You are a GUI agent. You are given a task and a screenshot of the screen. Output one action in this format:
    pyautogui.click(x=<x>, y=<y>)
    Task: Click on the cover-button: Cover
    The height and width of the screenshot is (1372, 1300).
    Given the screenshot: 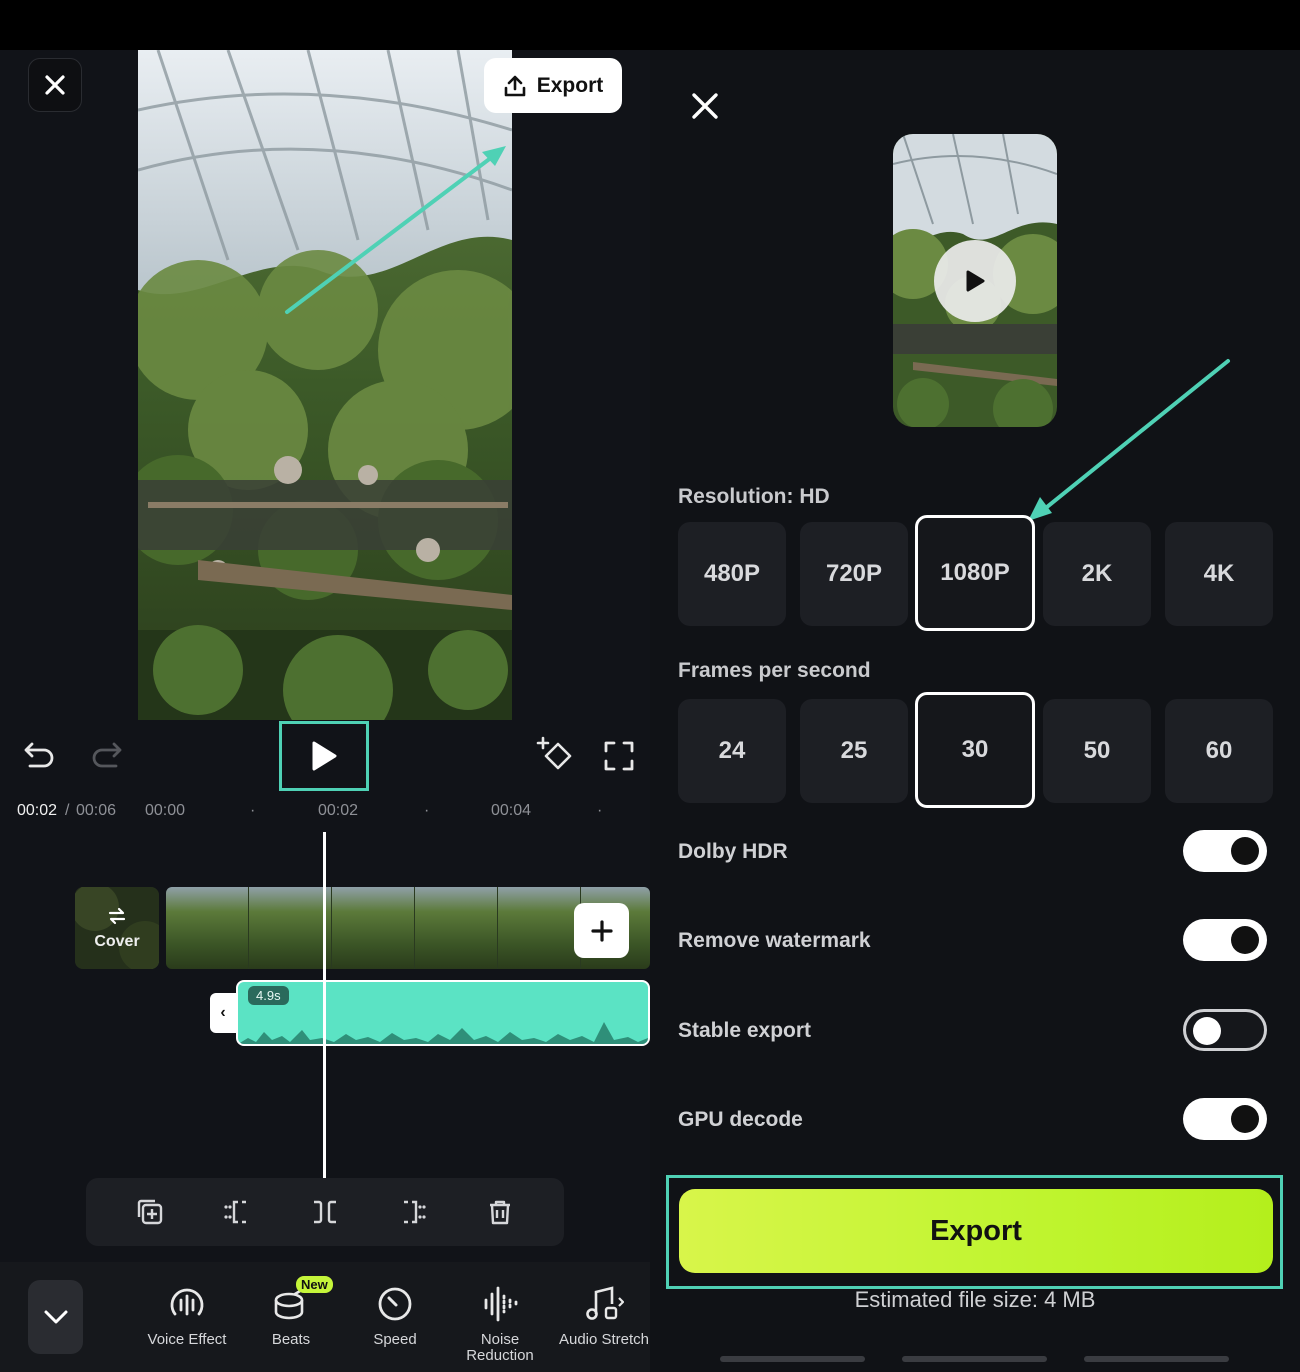 What is the action you would take?
    pyautogui.click(x=117, y=928)
    